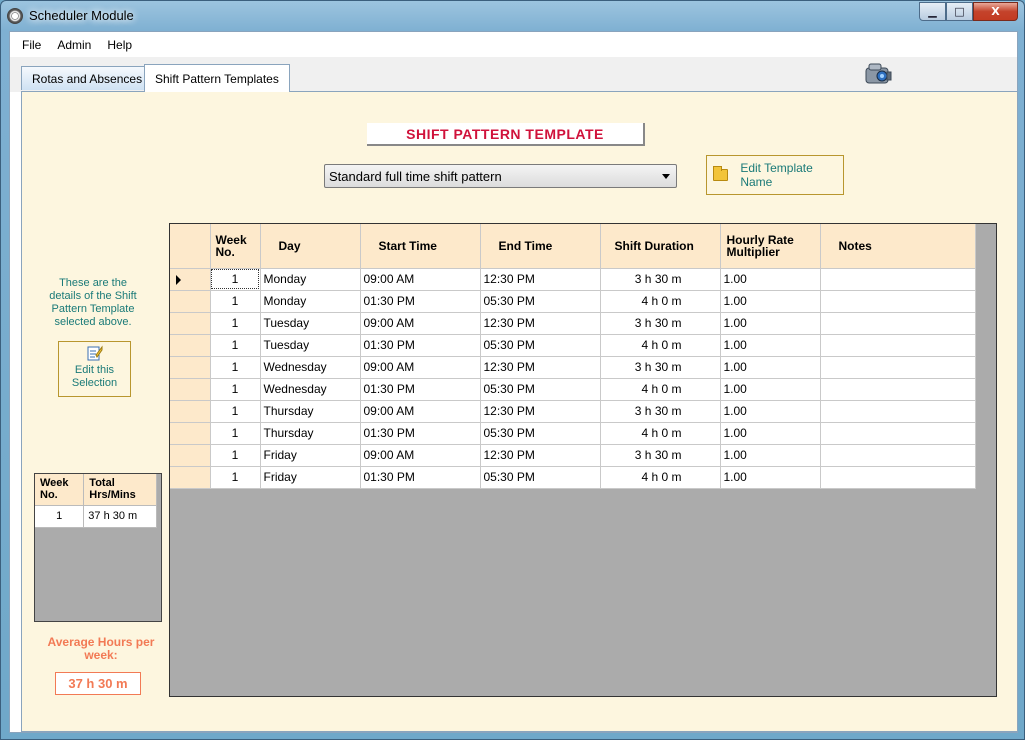  Describe the element at coordinates (573, 389) in the screenshot. I see `table-row: 1 Wednesday 01:30 PM 05:30 PM 4 h 0 m 1.00` at that location.